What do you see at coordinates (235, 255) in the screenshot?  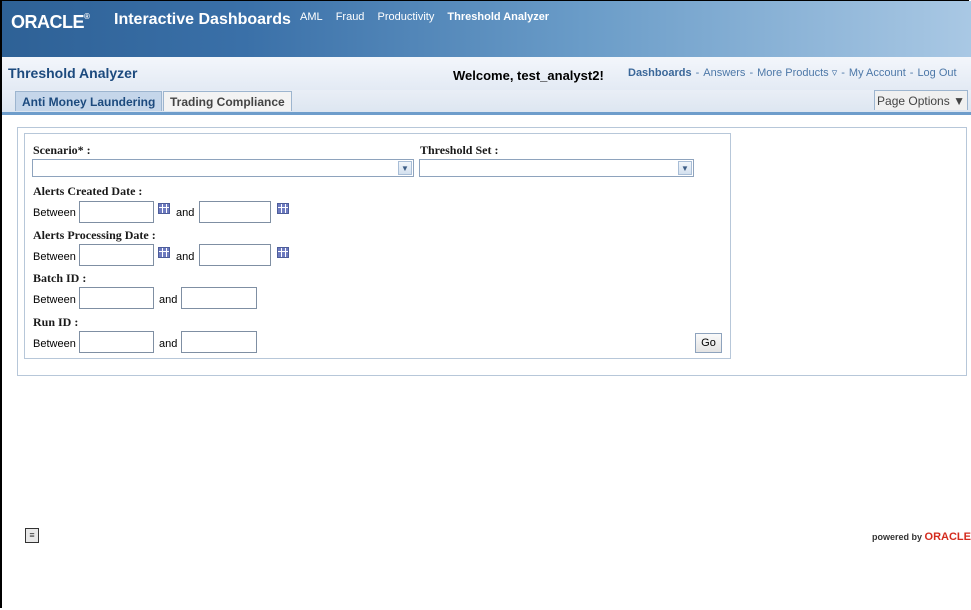 I see `alerts-processing-to-input` at bounding box center [235, 255].